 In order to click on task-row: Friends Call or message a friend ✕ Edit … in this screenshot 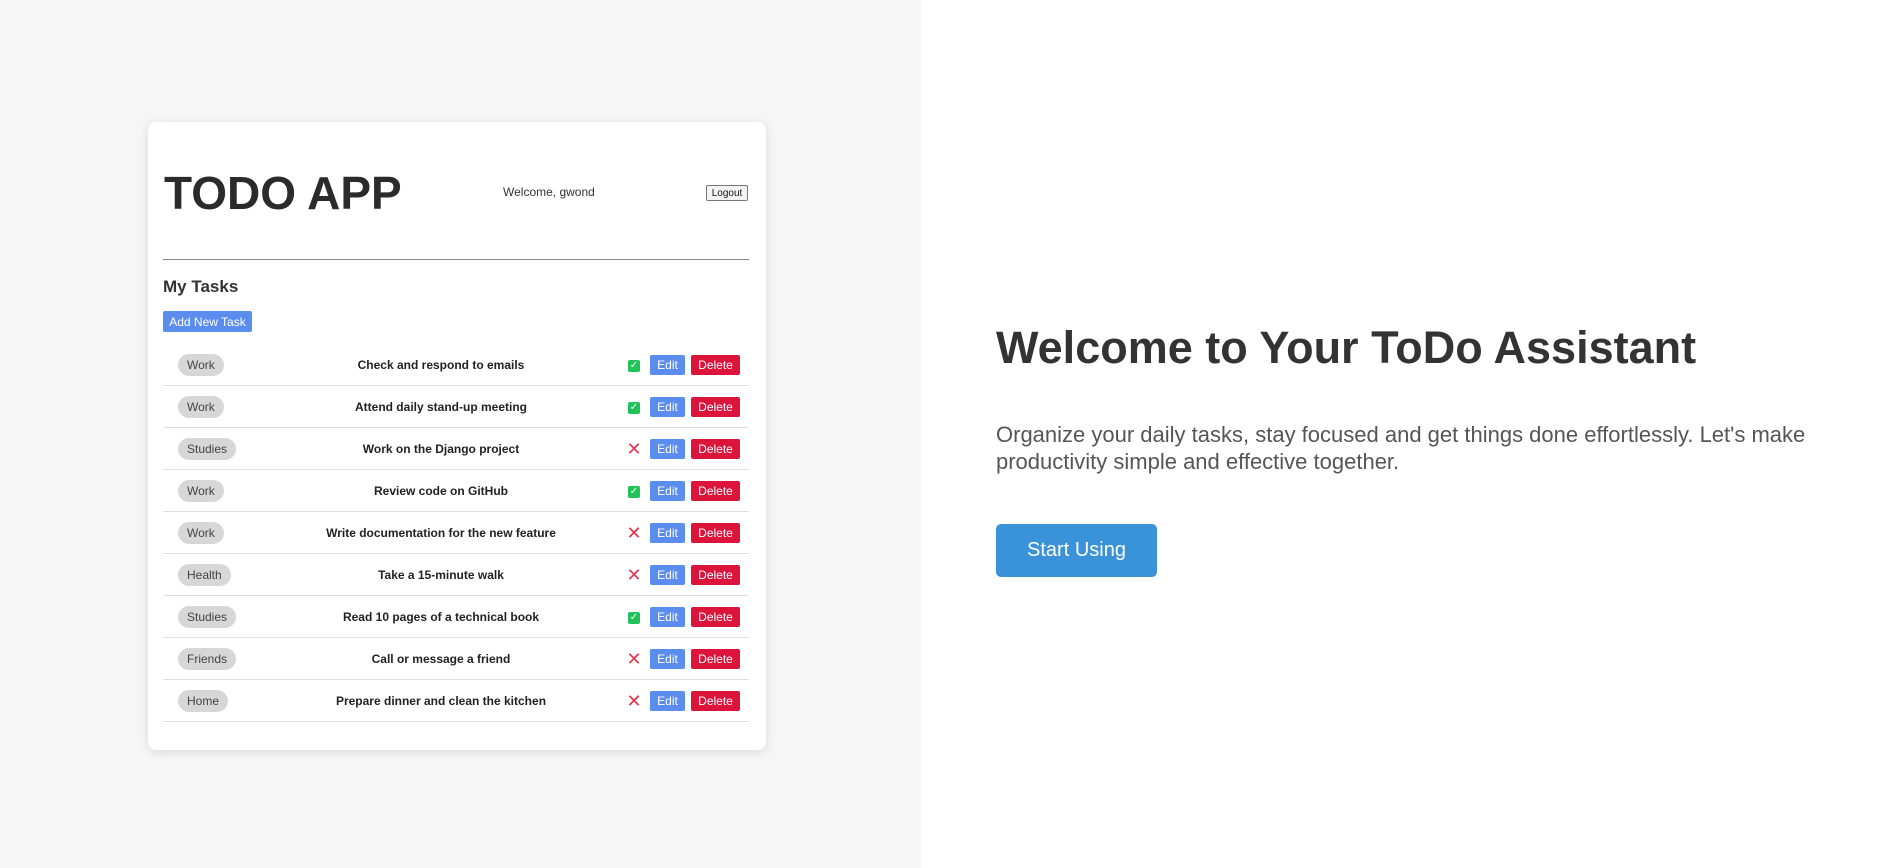, I will do `click(456, 659)`.